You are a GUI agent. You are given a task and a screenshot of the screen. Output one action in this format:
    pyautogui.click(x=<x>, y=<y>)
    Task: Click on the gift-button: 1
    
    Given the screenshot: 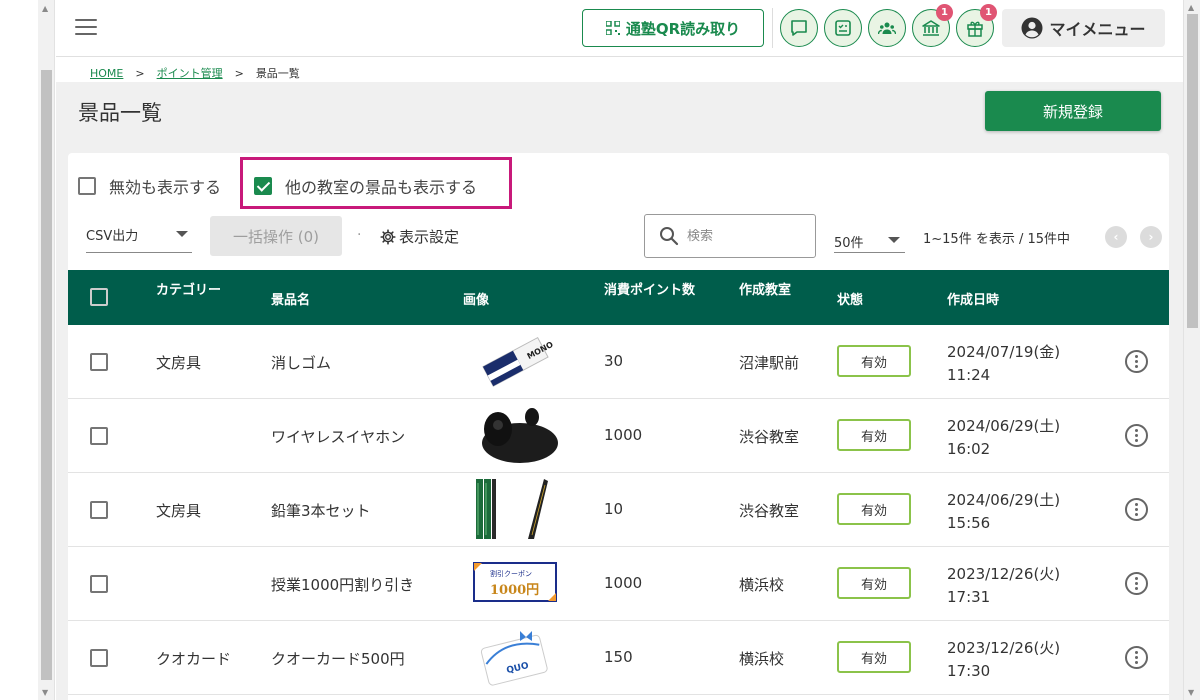 What is the action you would take?
    pyautogui.click(x=976, y=25)
    